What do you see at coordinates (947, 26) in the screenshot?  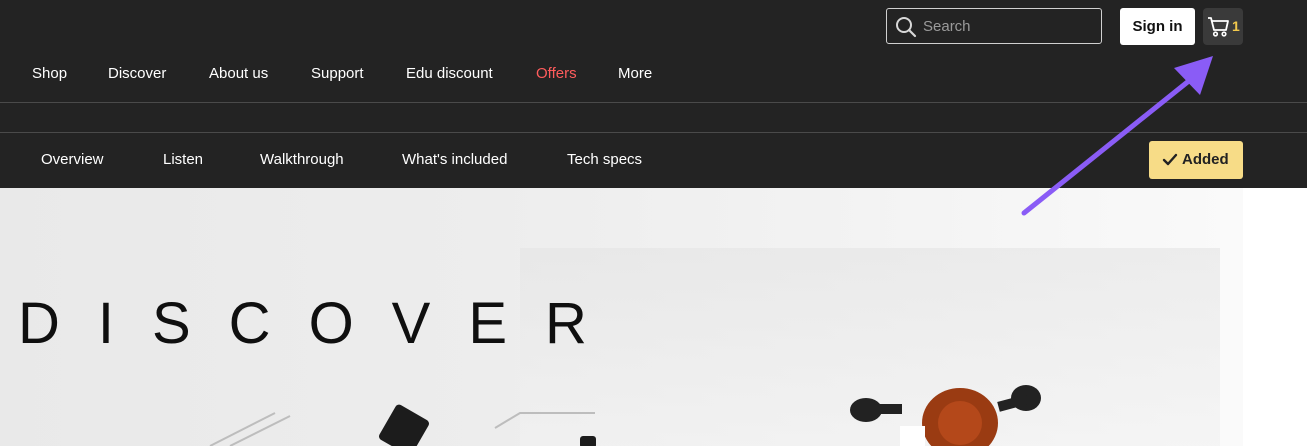 I see `search-input: Search` at bounding box center [947, 26].